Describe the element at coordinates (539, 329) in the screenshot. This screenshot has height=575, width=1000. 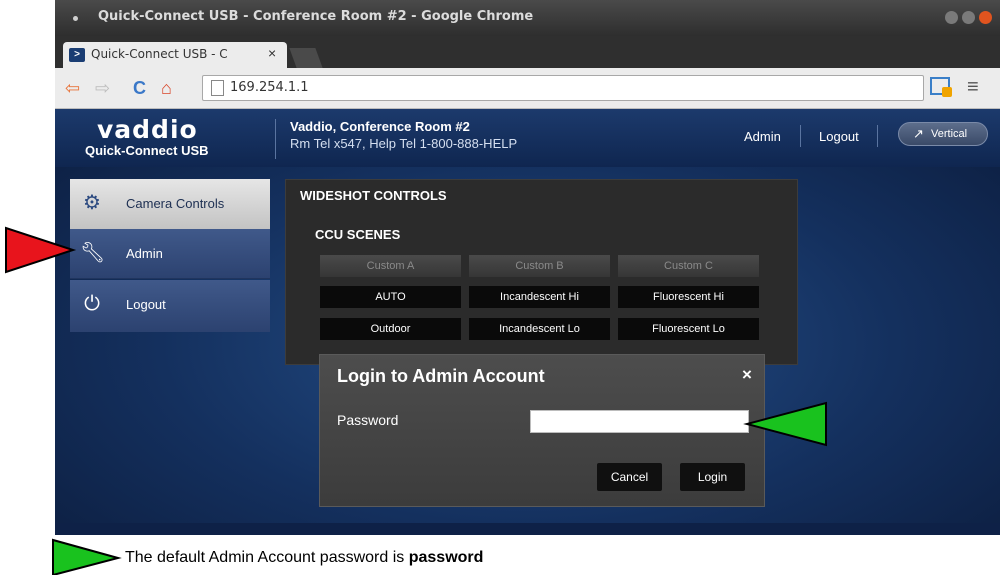
I see `scene-incandescent-lo-button: Incandescent Lo` at that location.